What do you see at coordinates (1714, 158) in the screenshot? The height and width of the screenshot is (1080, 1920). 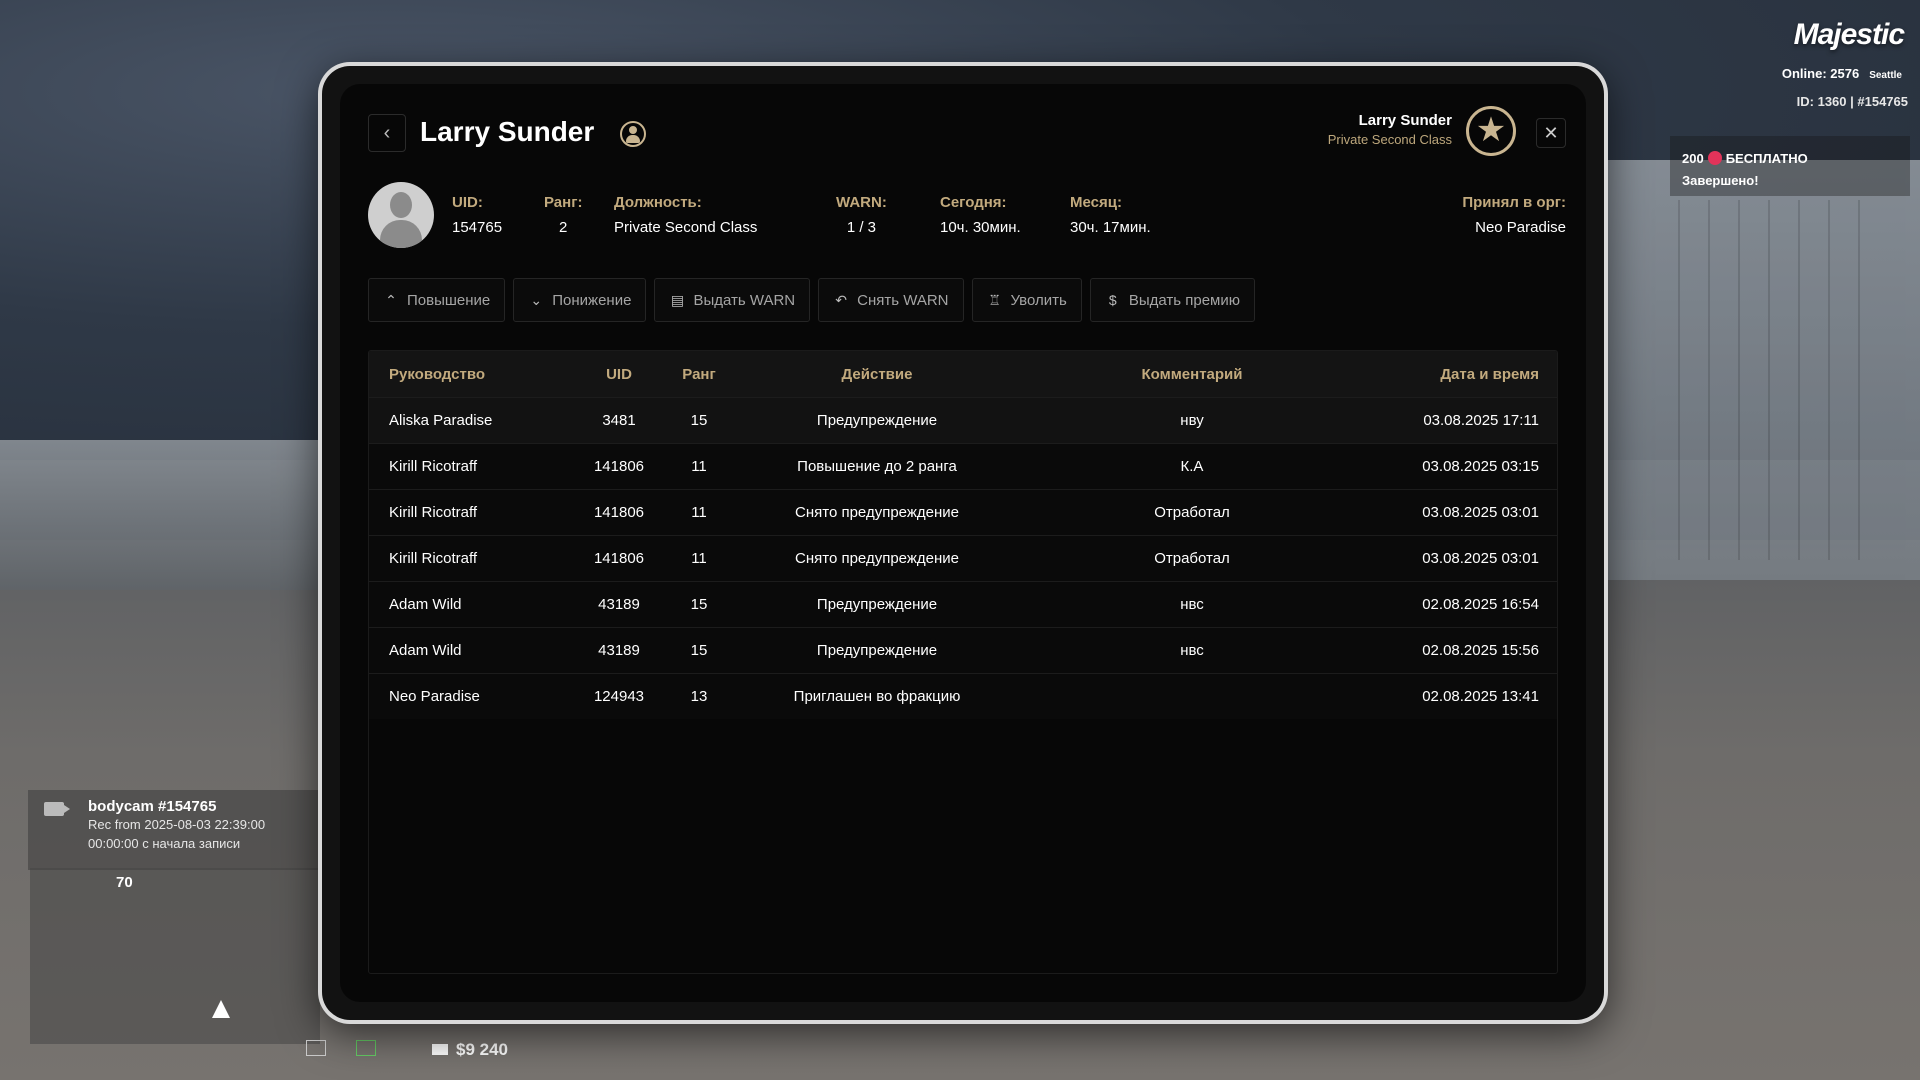 I see `coin-icon` at bounding box center [1714, 158].